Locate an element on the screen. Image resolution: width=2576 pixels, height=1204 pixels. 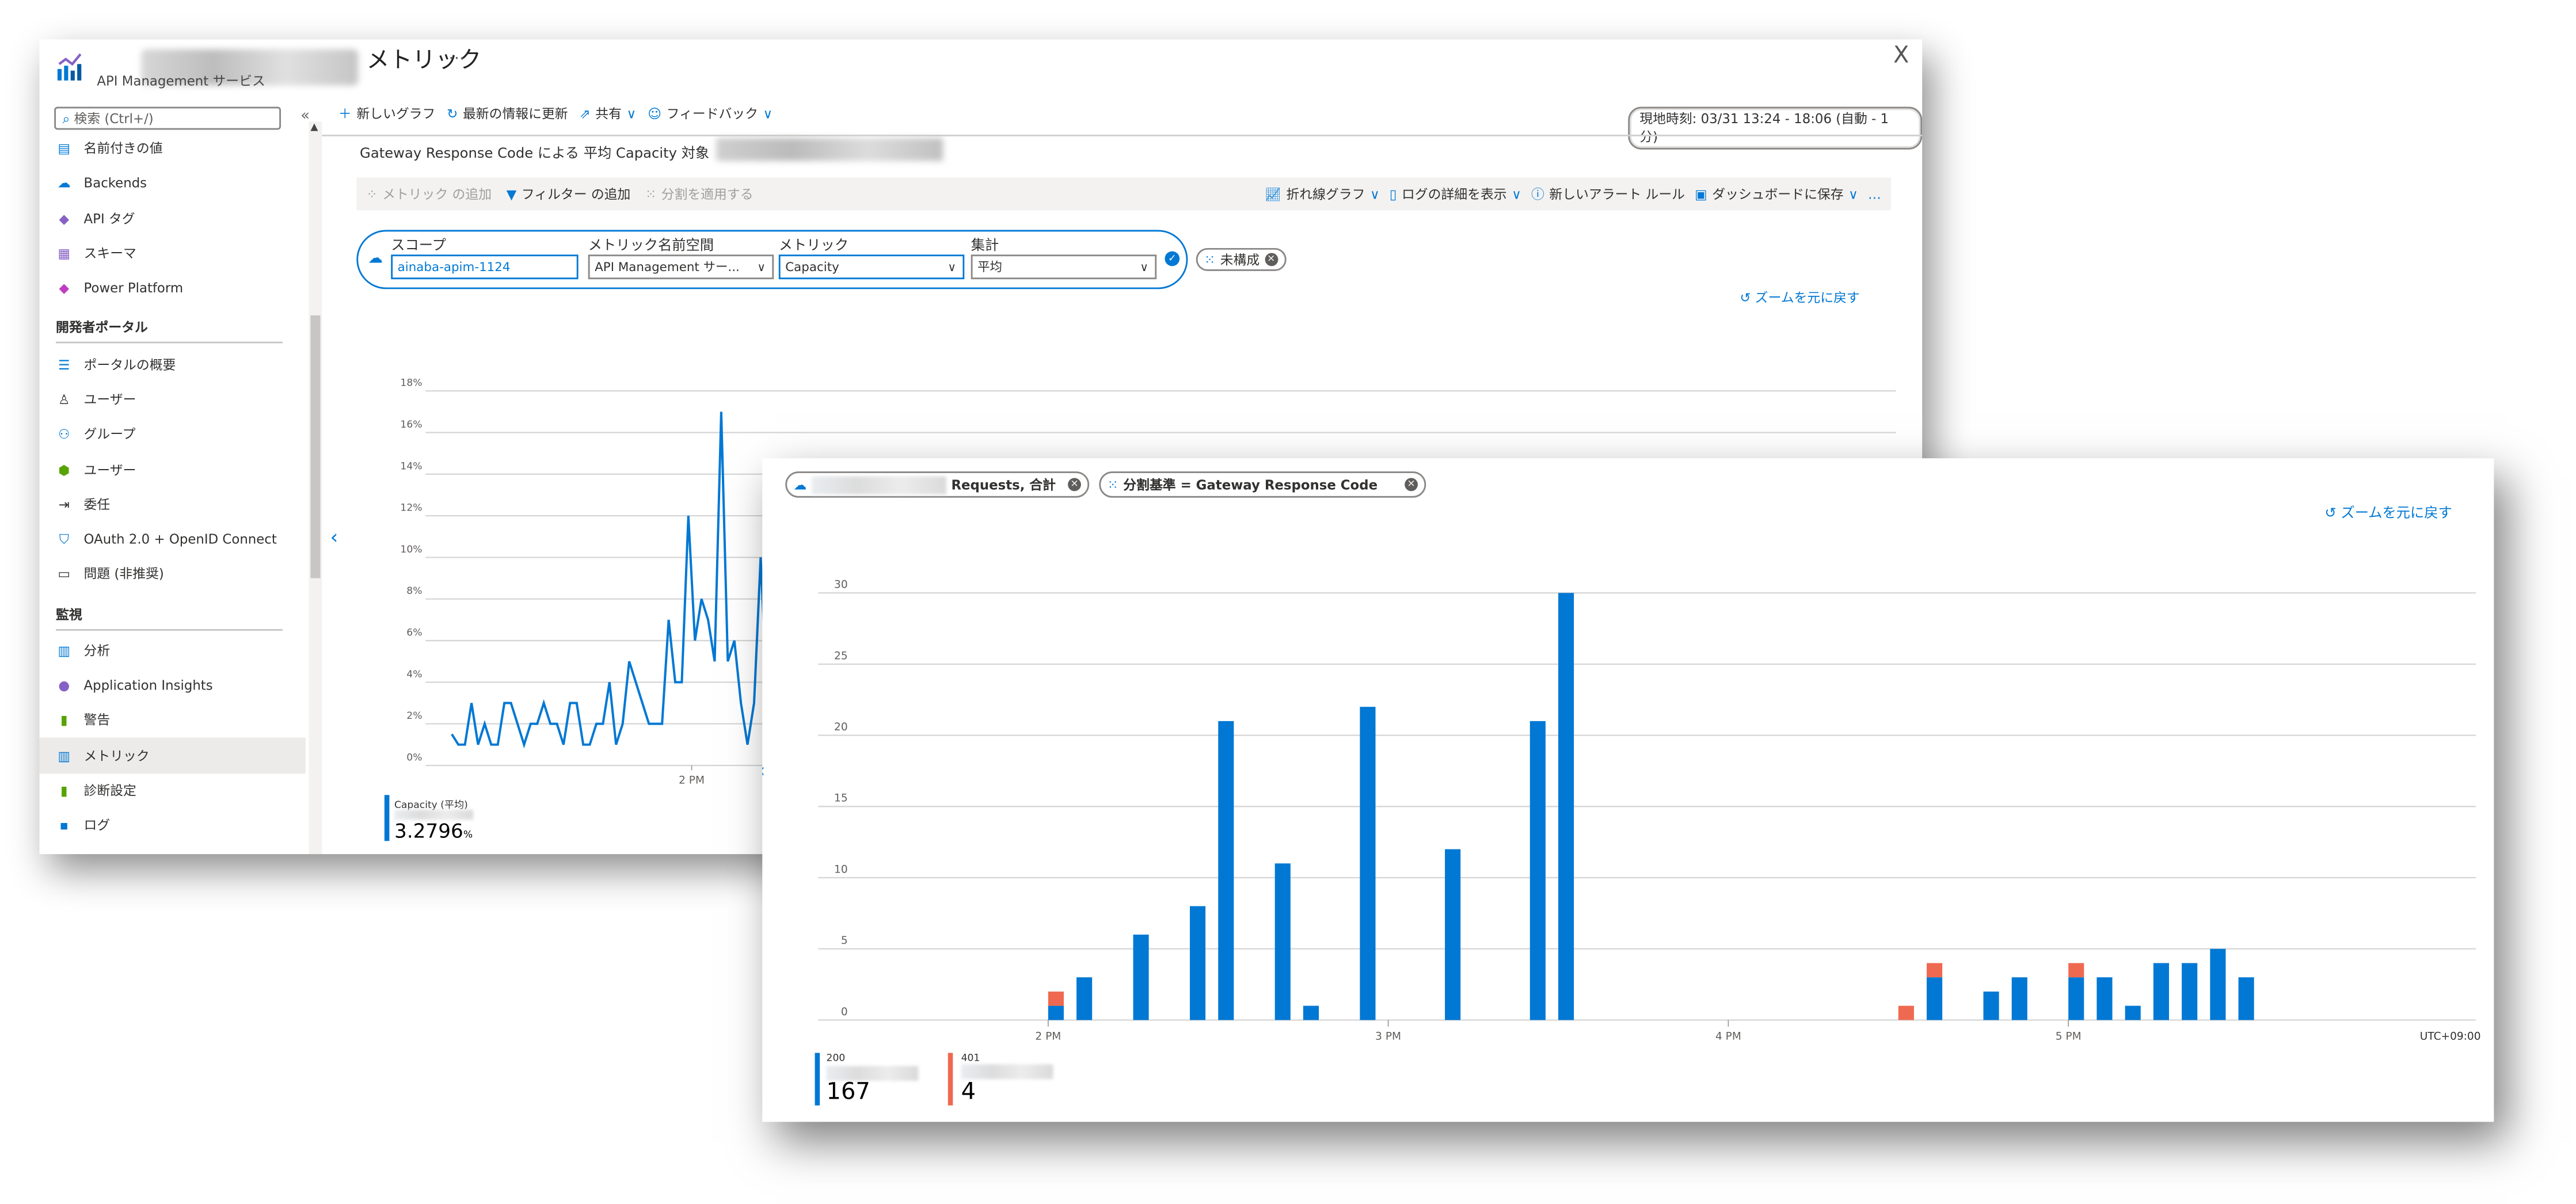
save-to-dashboard-button: ▣ ダッシュボードに保存 ∨ is located at coordinates (1777, 194).